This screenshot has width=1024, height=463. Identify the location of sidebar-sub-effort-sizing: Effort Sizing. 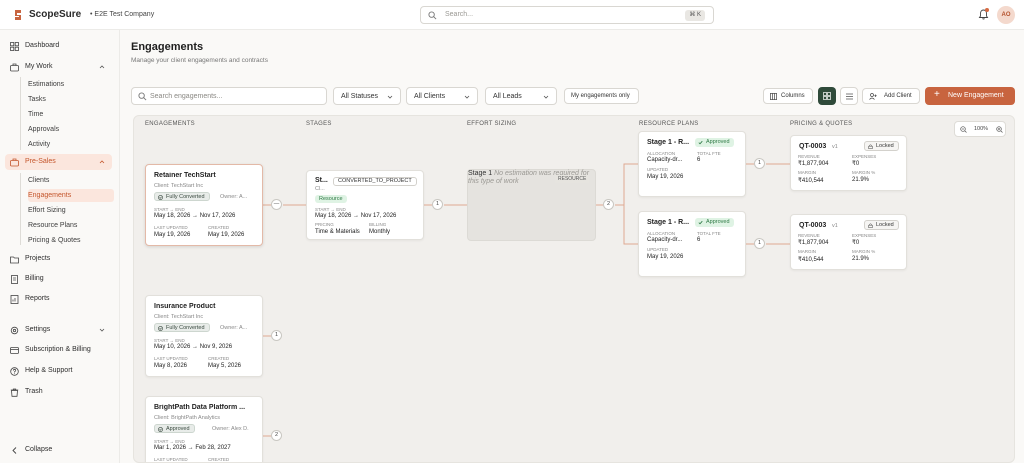
(71, 210).